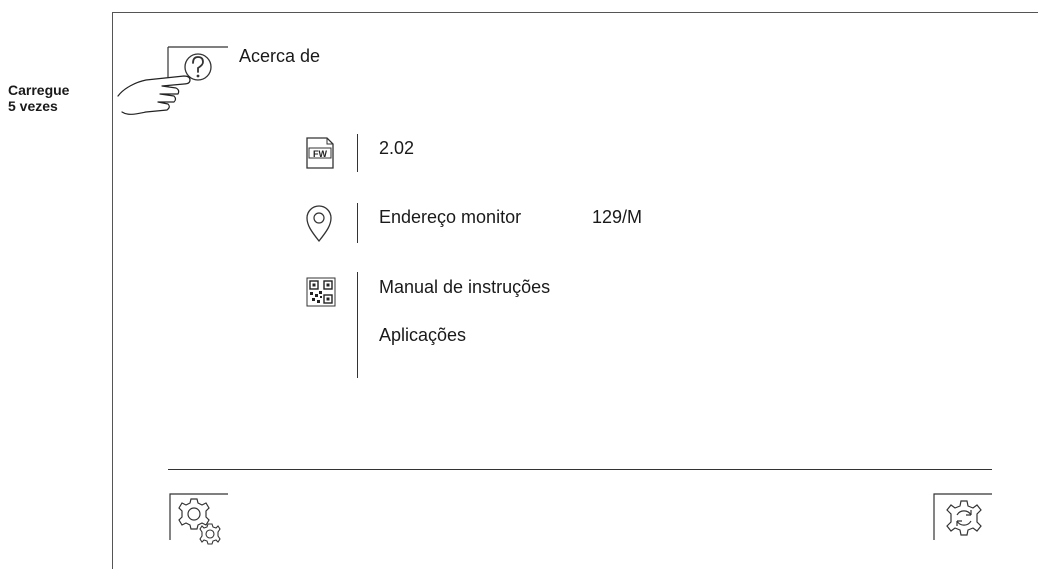  What do you see at coordinates (357, 325) in the screenshot?
I see `divider-links` at bounding box center [357, 325].